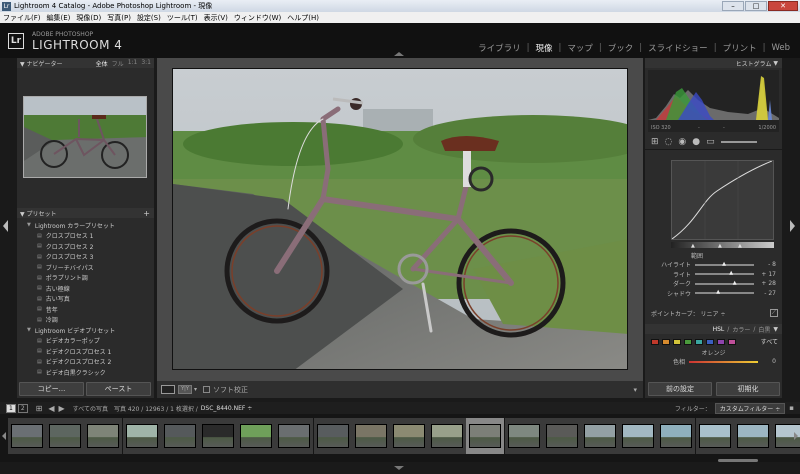 The image size is (800, 474). I want to click on hue-slider, so click(723, 361).